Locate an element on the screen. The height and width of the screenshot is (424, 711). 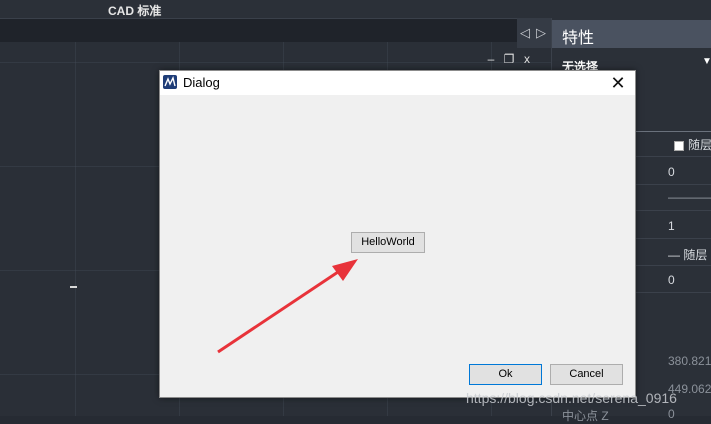
watermark: https://blog.csdn.net/serena_0916 is located at coordinates (571, 398).